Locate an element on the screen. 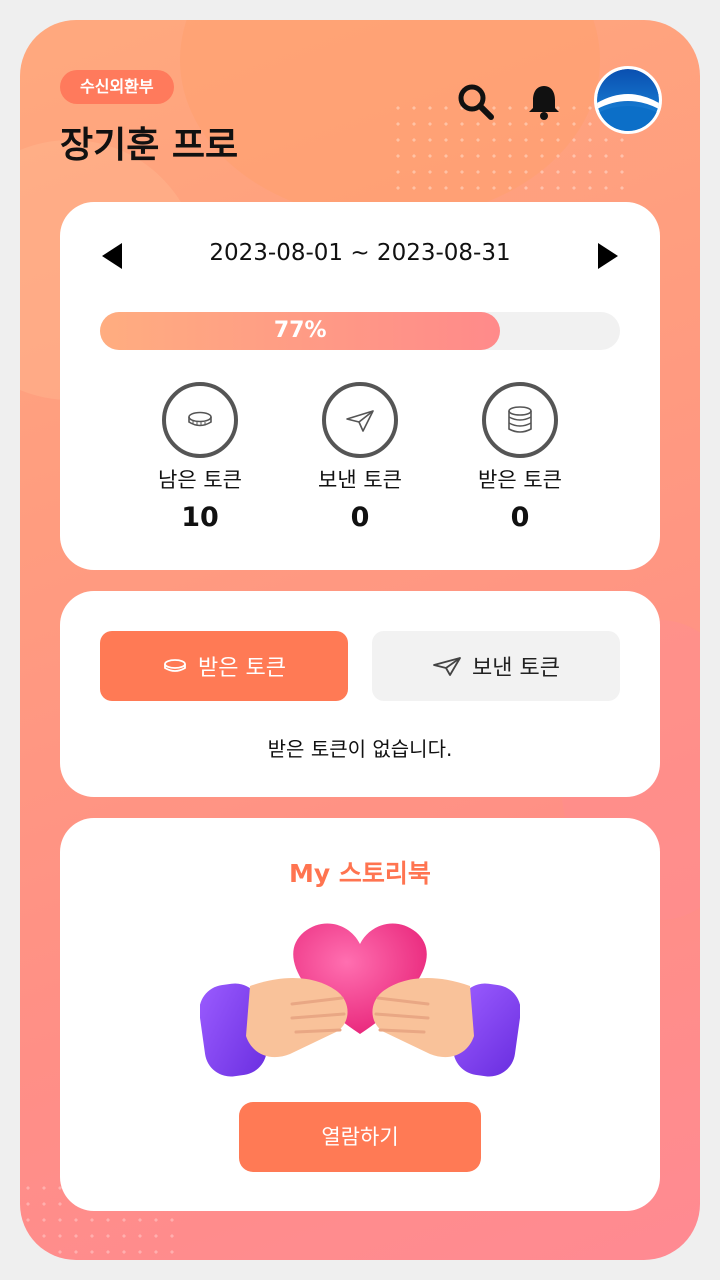  storybook-title: My 스토리북 is located at coordinates (360, 873).